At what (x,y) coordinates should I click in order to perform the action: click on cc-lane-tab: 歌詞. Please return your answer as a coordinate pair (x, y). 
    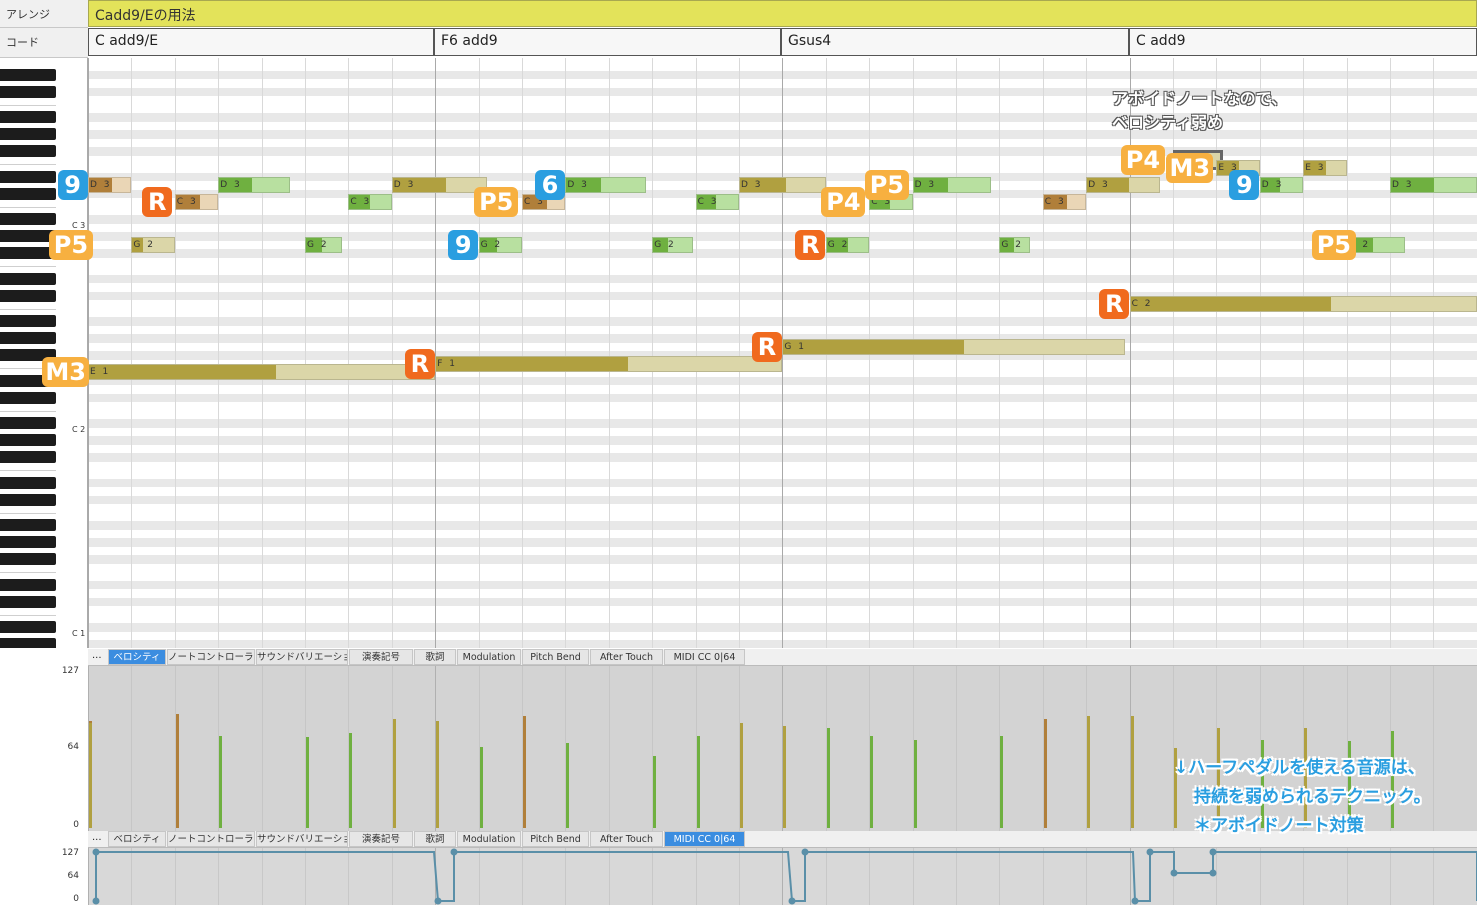
    Looking at the image, I should click on (435, 839).